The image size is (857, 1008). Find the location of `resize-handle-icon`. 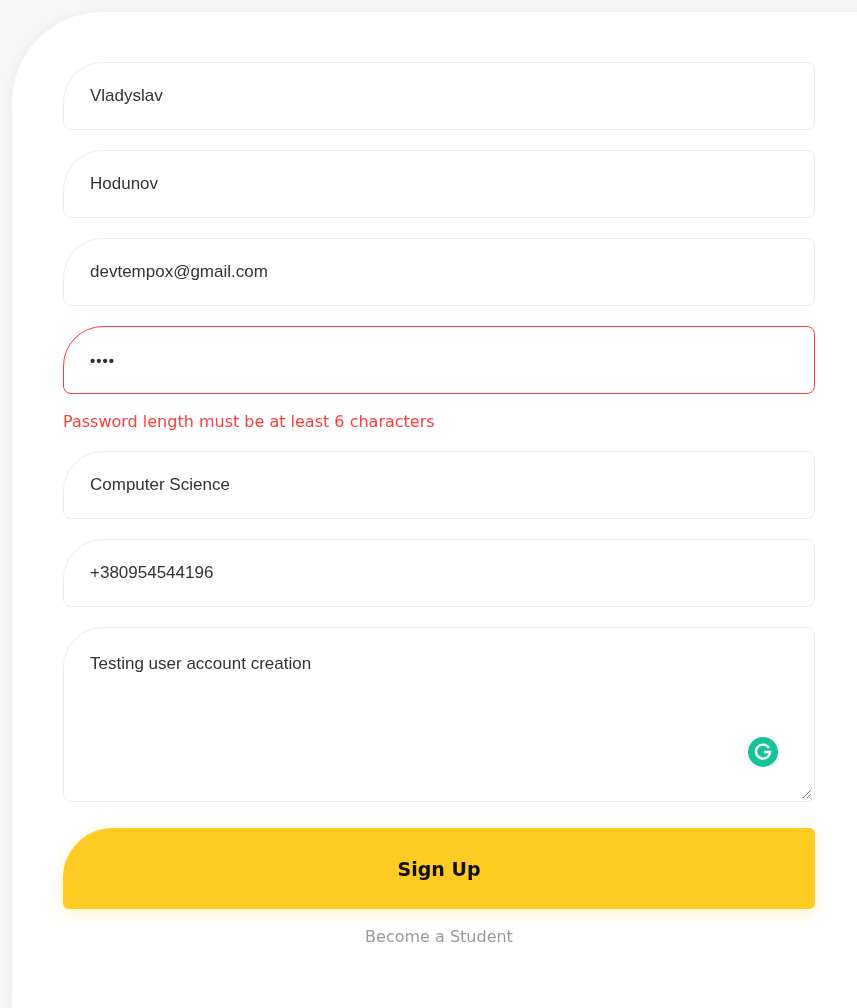

resize-handle-icon is located at coordinates (807, 794).